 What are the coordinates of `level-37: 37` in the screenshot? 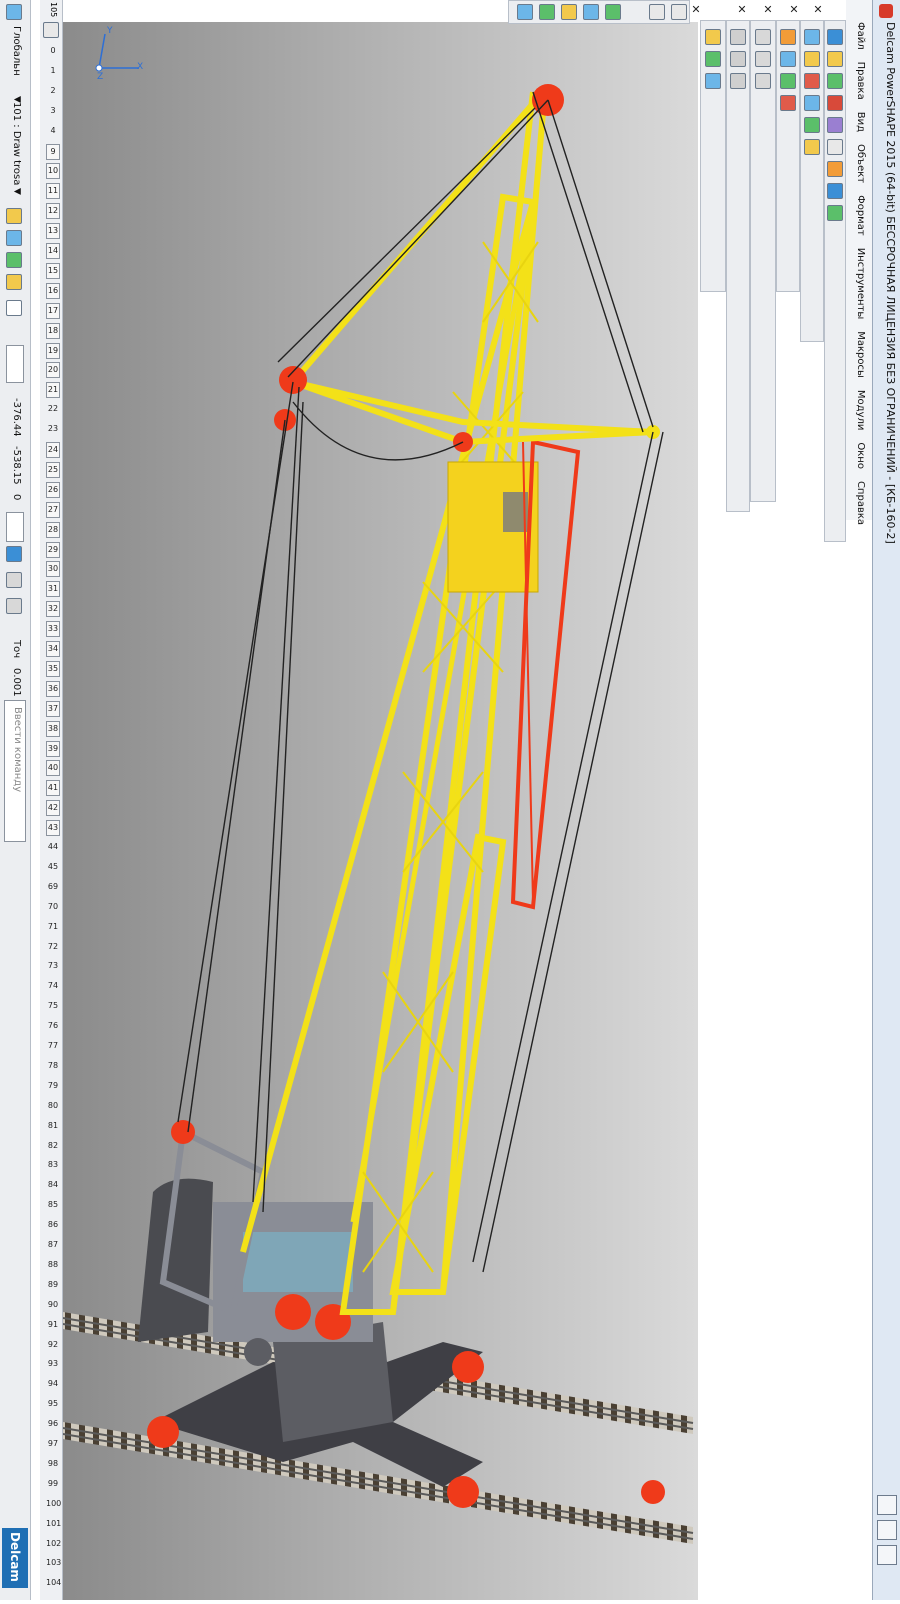 It's located at (53, 708).